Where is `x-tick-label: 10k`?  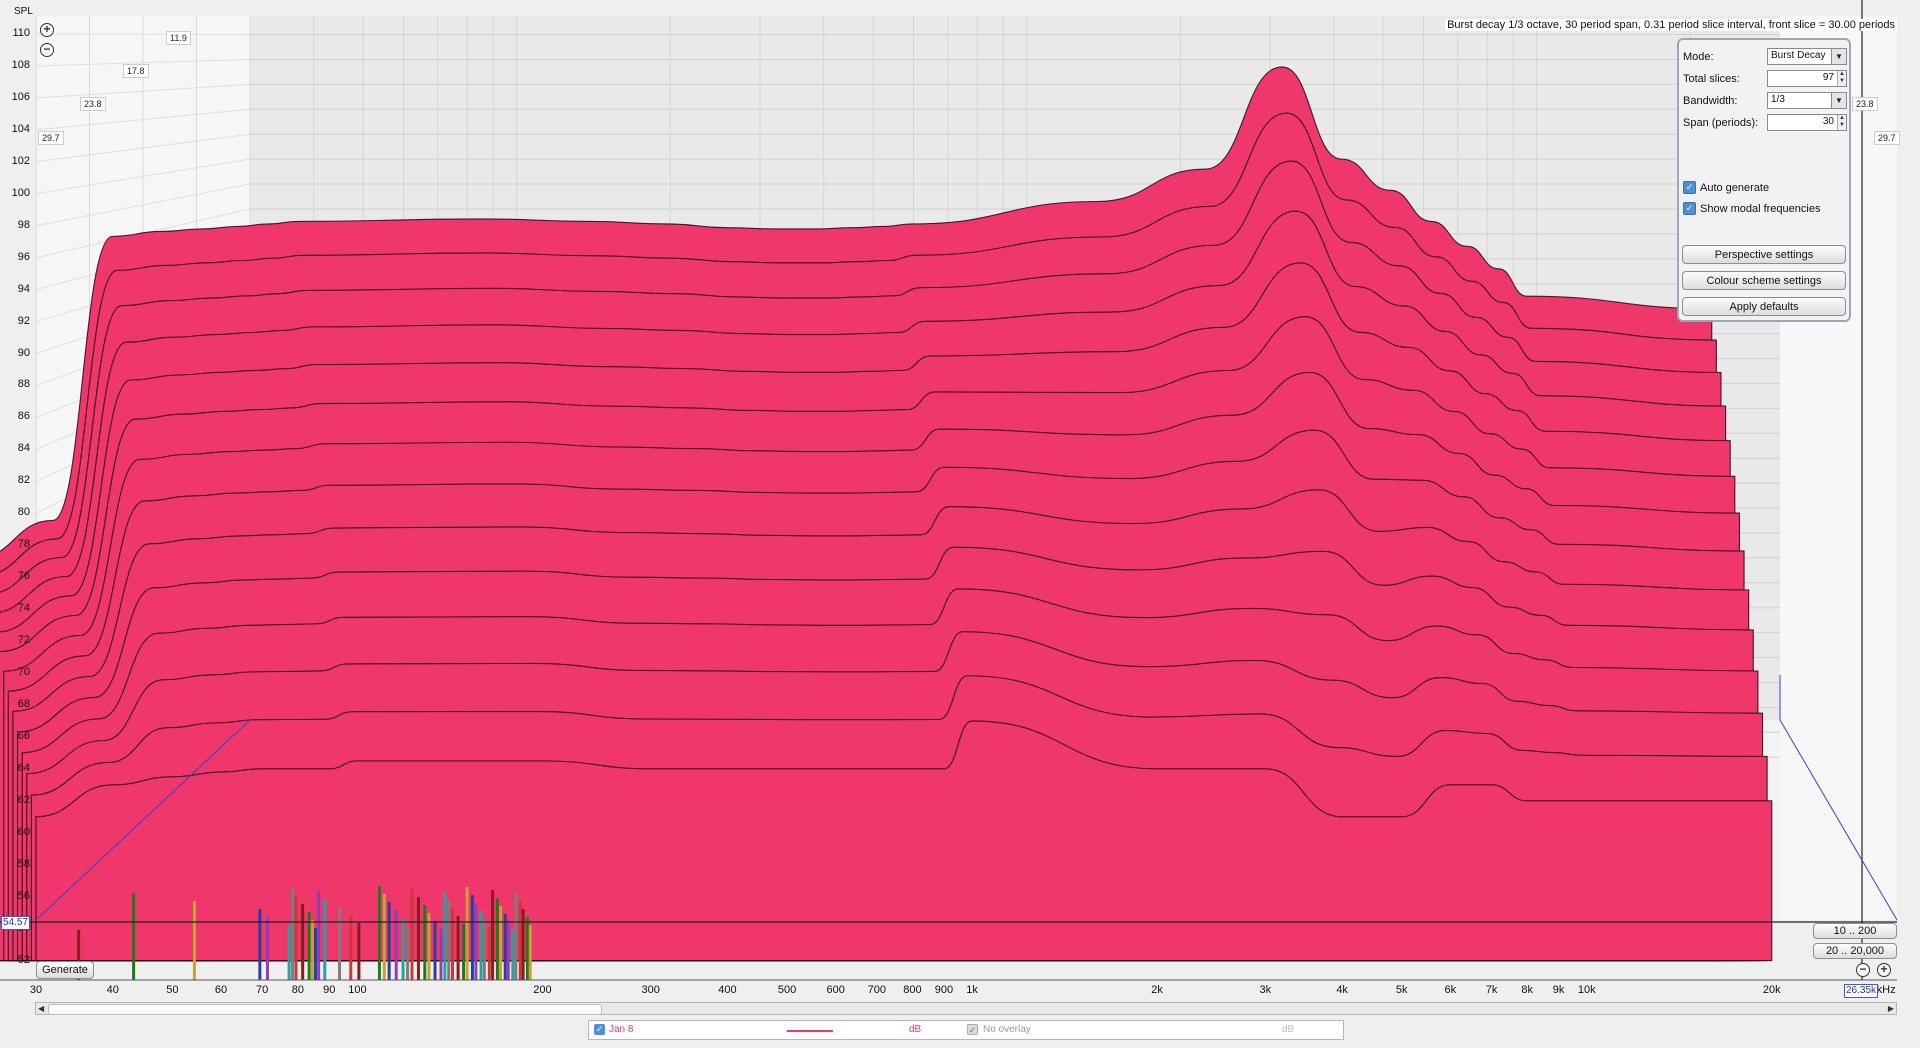
x-tick-label: 10k is located at coordinates (1586, 990).